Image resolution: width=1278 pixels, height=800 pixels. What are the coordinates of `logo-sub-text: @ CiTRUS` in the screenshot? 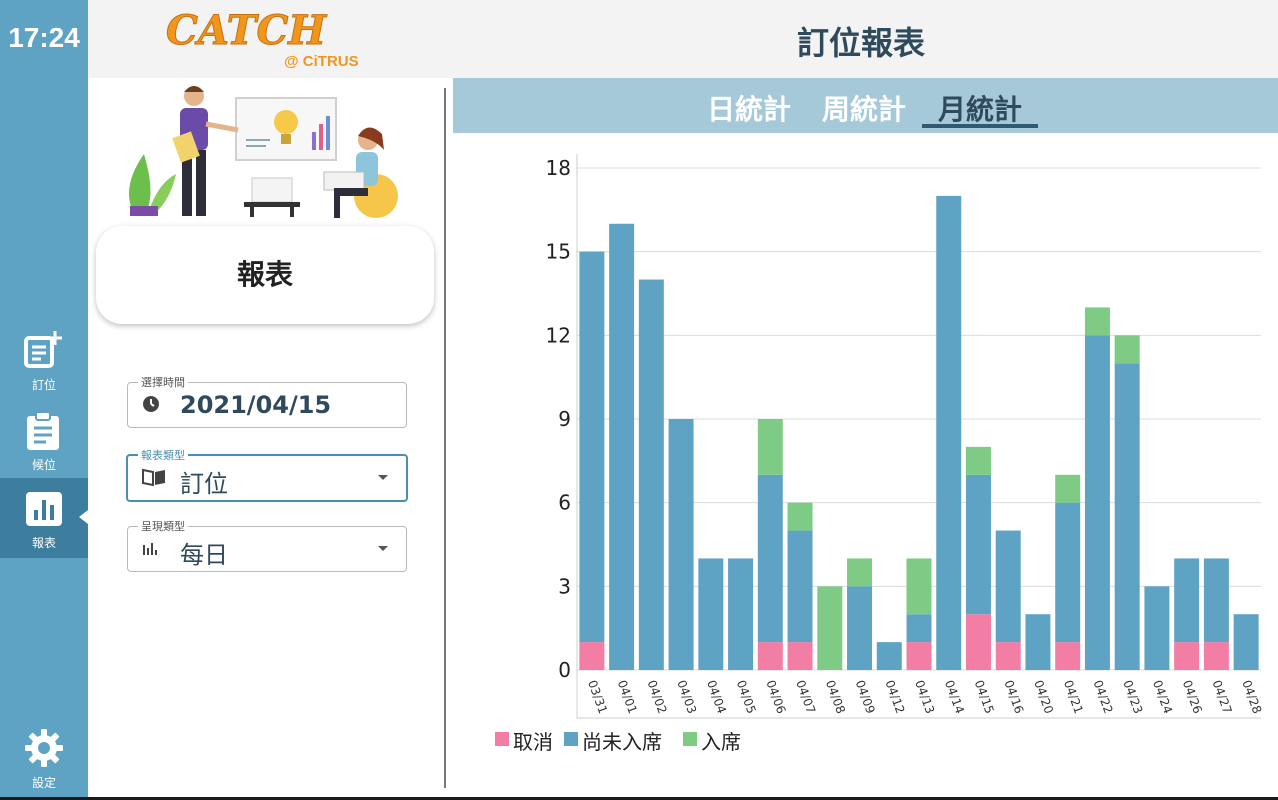 It's located at (321, 61).